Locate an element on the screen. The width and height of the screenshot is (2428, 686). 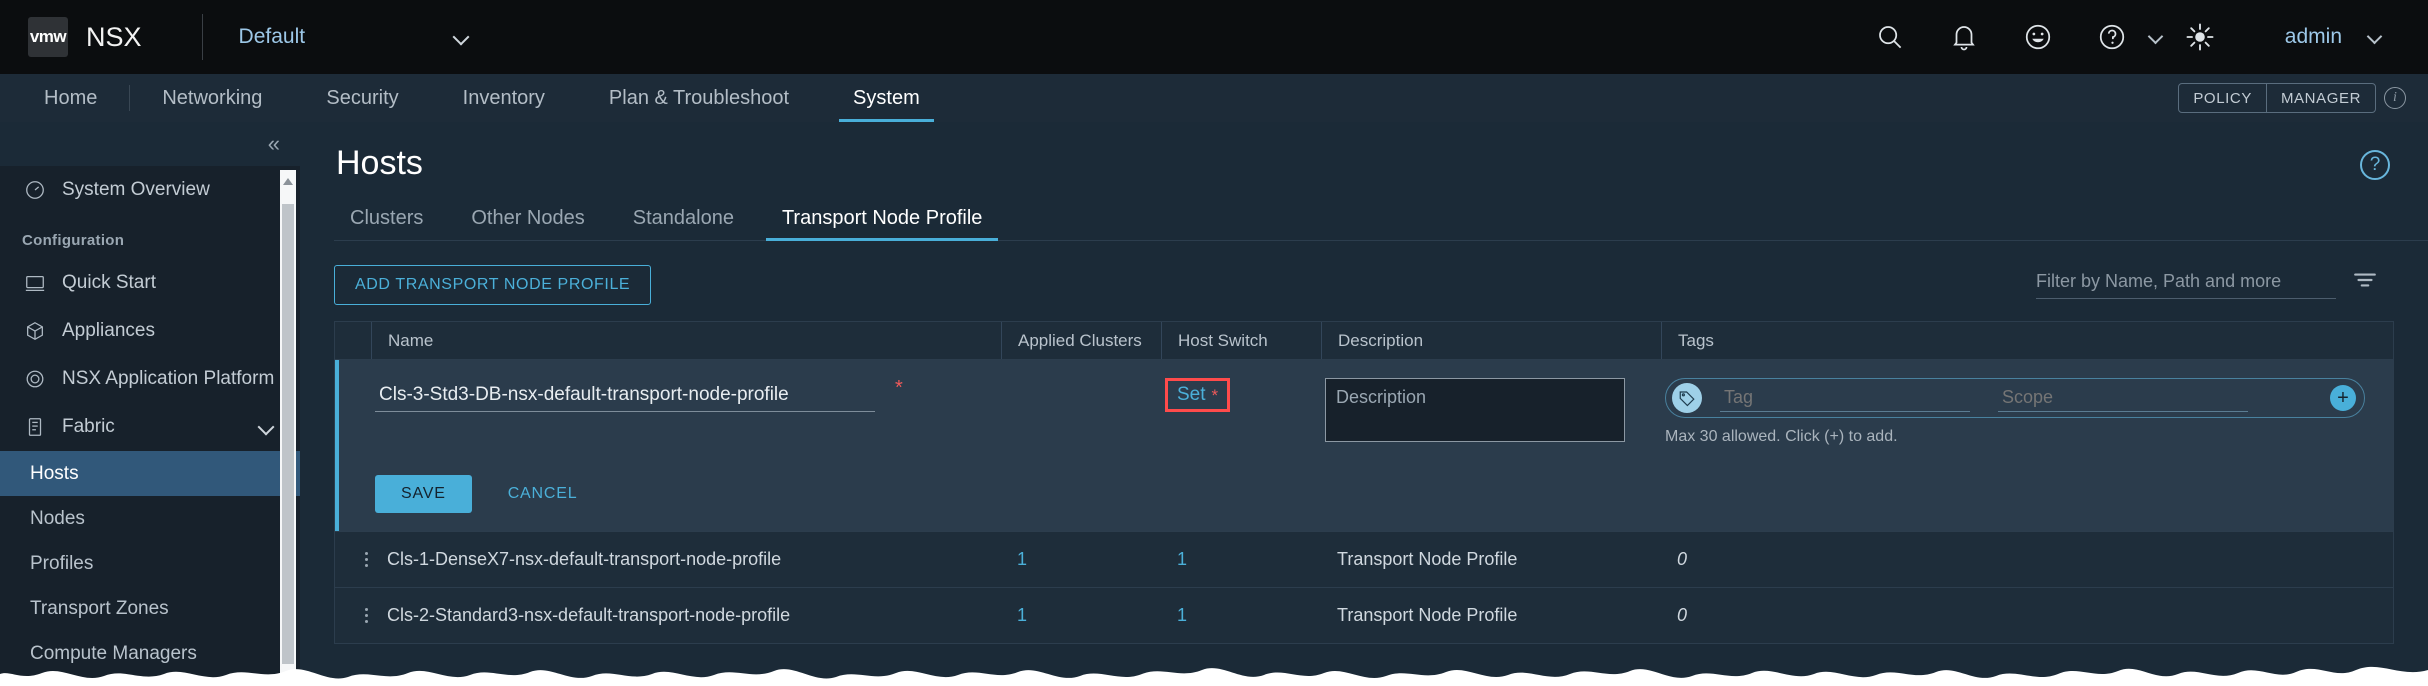
tab-clusters: Clusters is located at coordinates (386, 223).